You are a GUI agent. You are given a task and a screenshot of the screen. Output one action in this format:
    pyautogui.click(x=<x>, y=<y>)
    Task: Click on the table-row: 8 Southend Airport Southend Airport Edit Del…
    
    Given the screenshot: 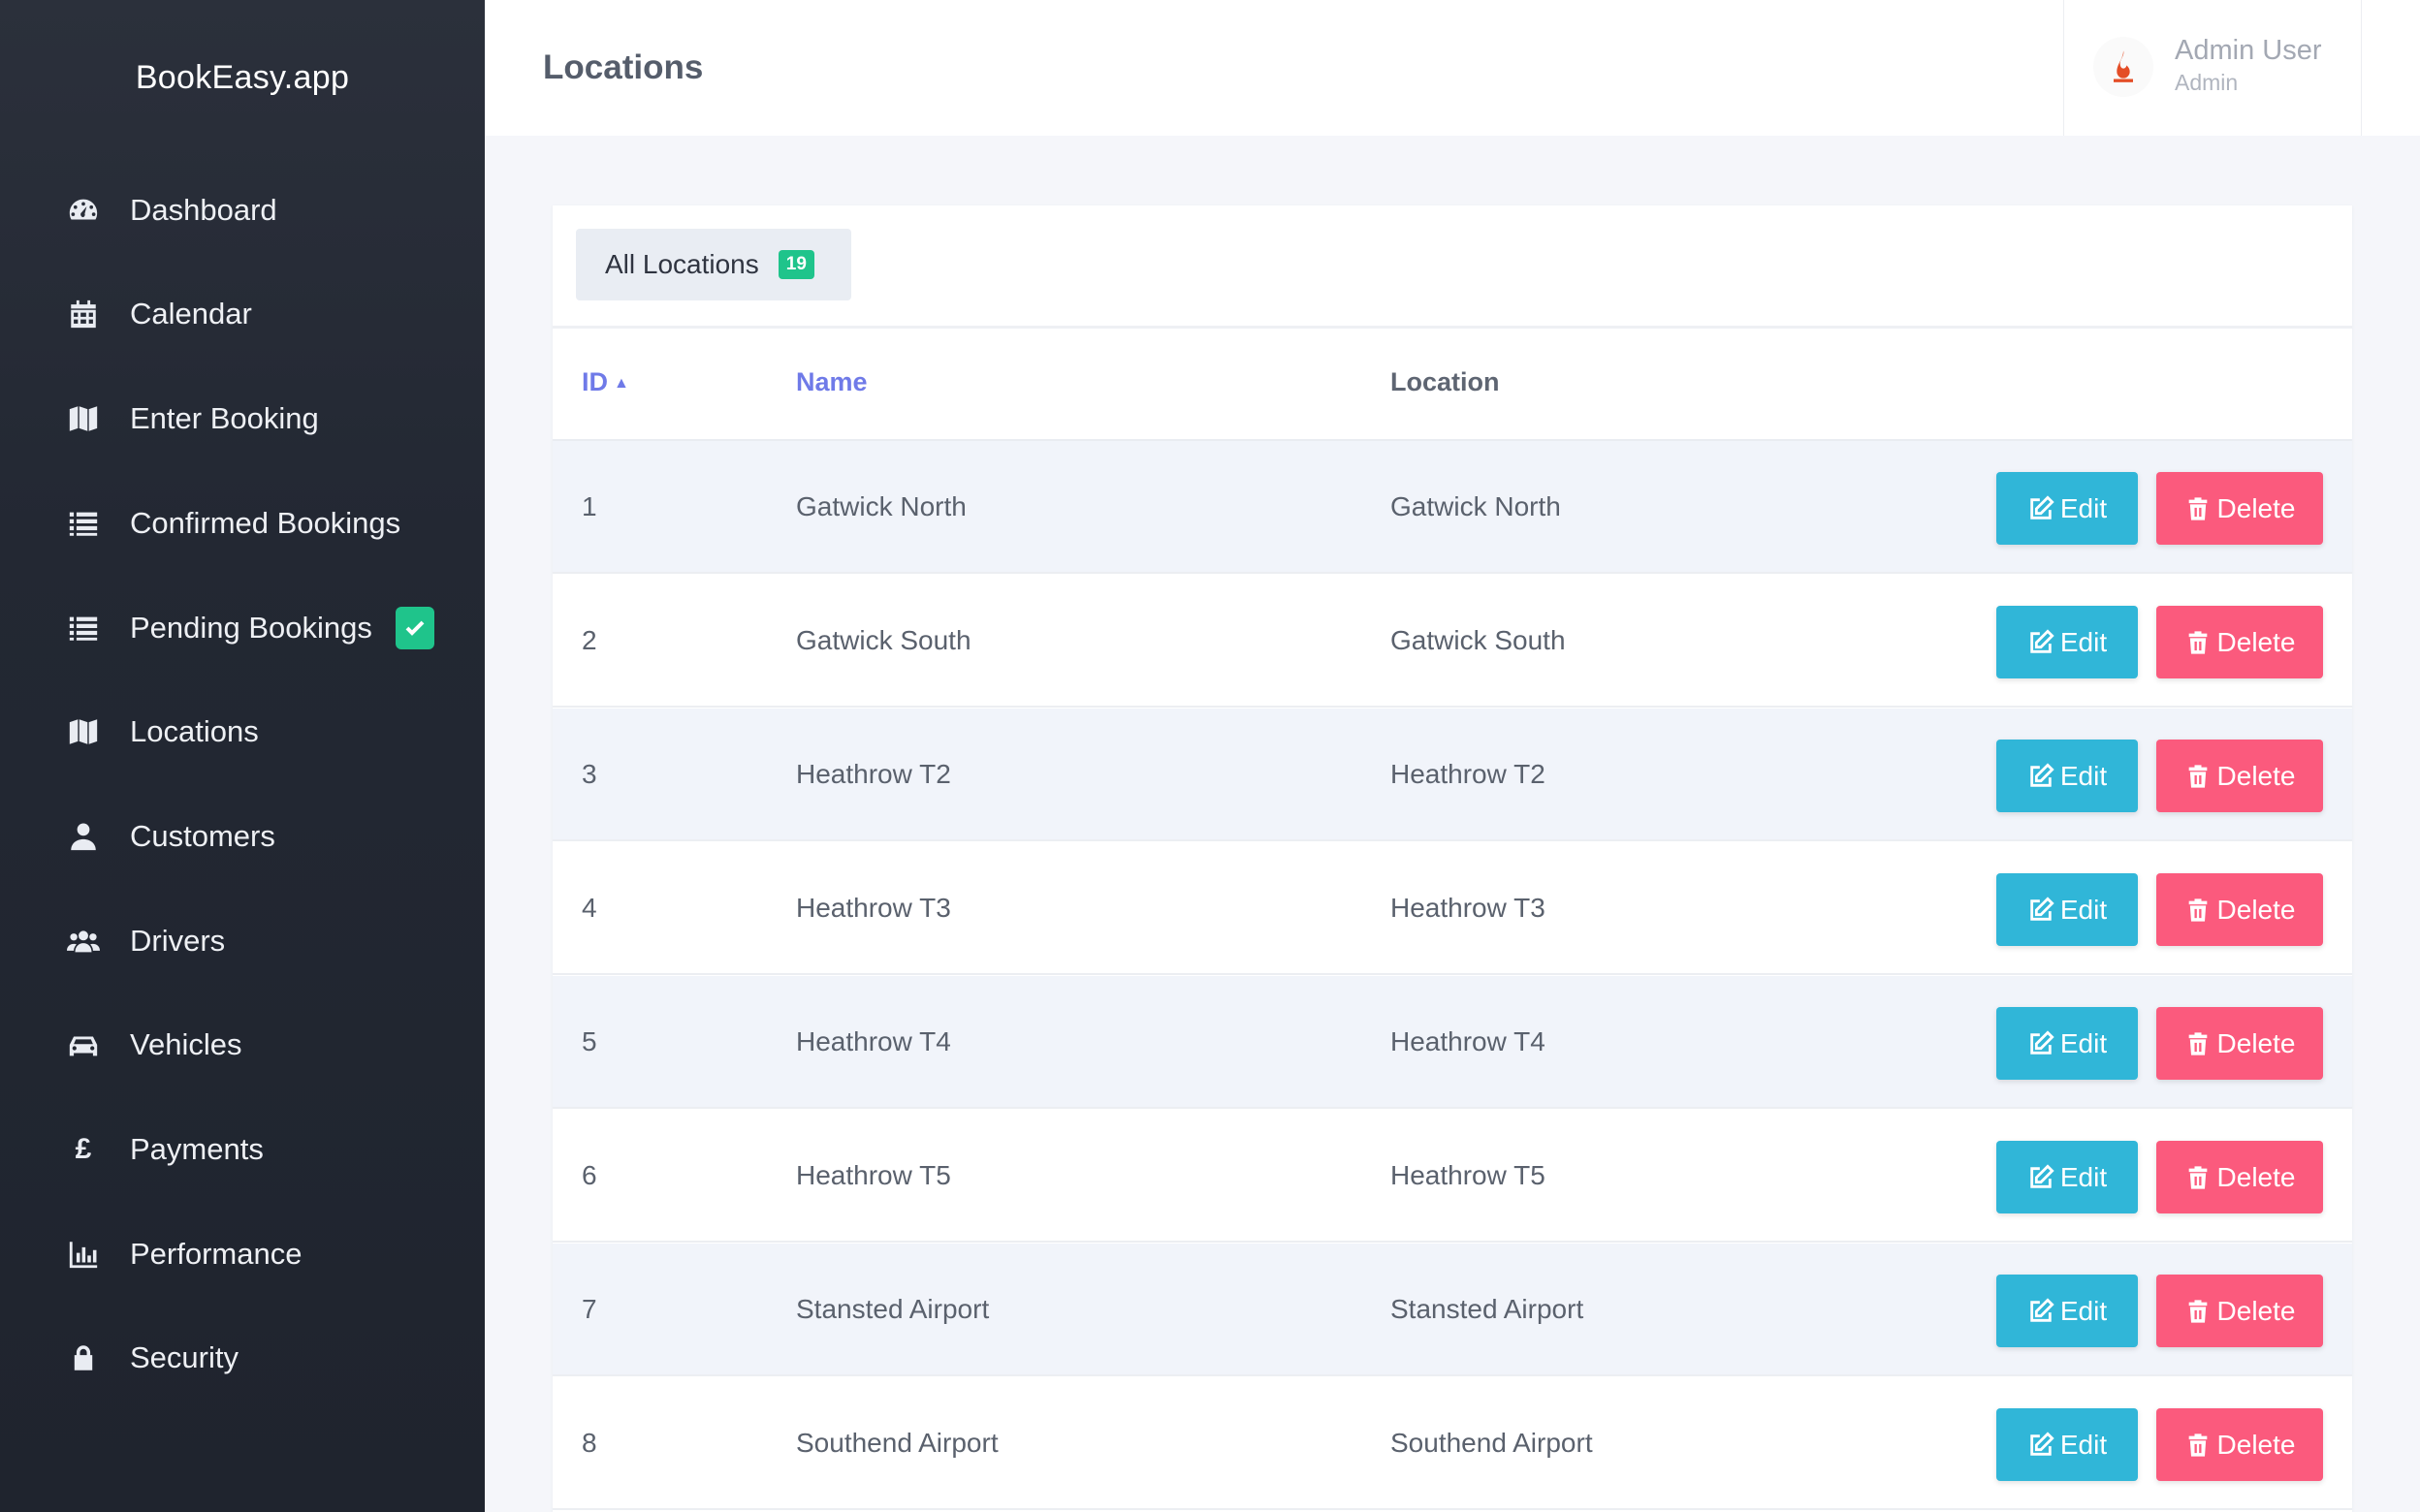 What is the action you would take?
    pyautogui.click(x=1452, y=1444)
    